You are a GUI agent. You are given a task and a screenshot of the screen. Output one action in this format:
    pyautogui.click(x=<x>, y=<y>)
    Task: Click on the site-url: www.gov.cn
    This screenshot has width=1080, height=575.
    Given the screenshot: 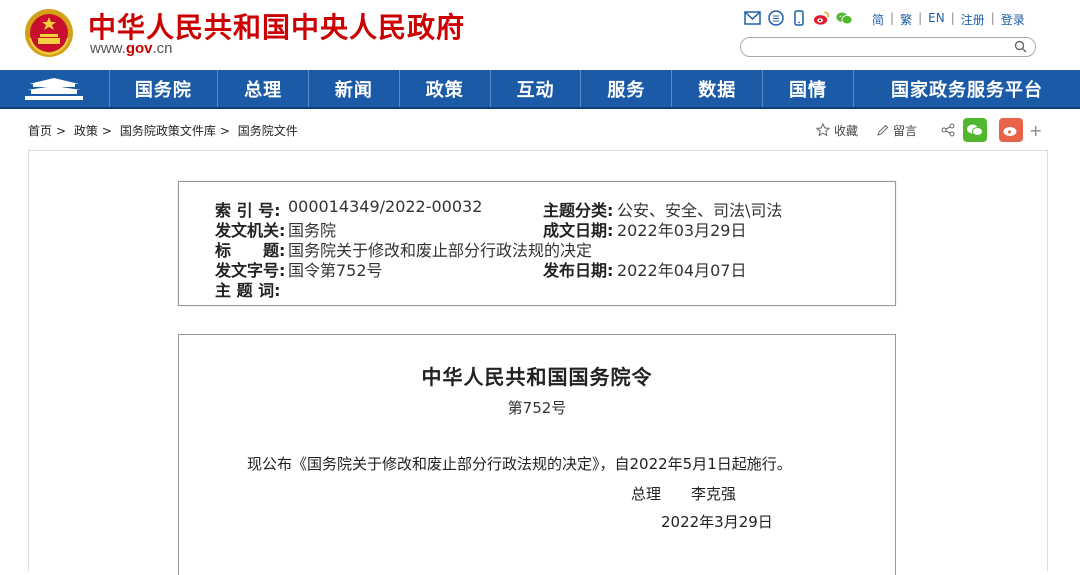 What is the action you would take?
    pyautogui.click(x=131, y=48)
    